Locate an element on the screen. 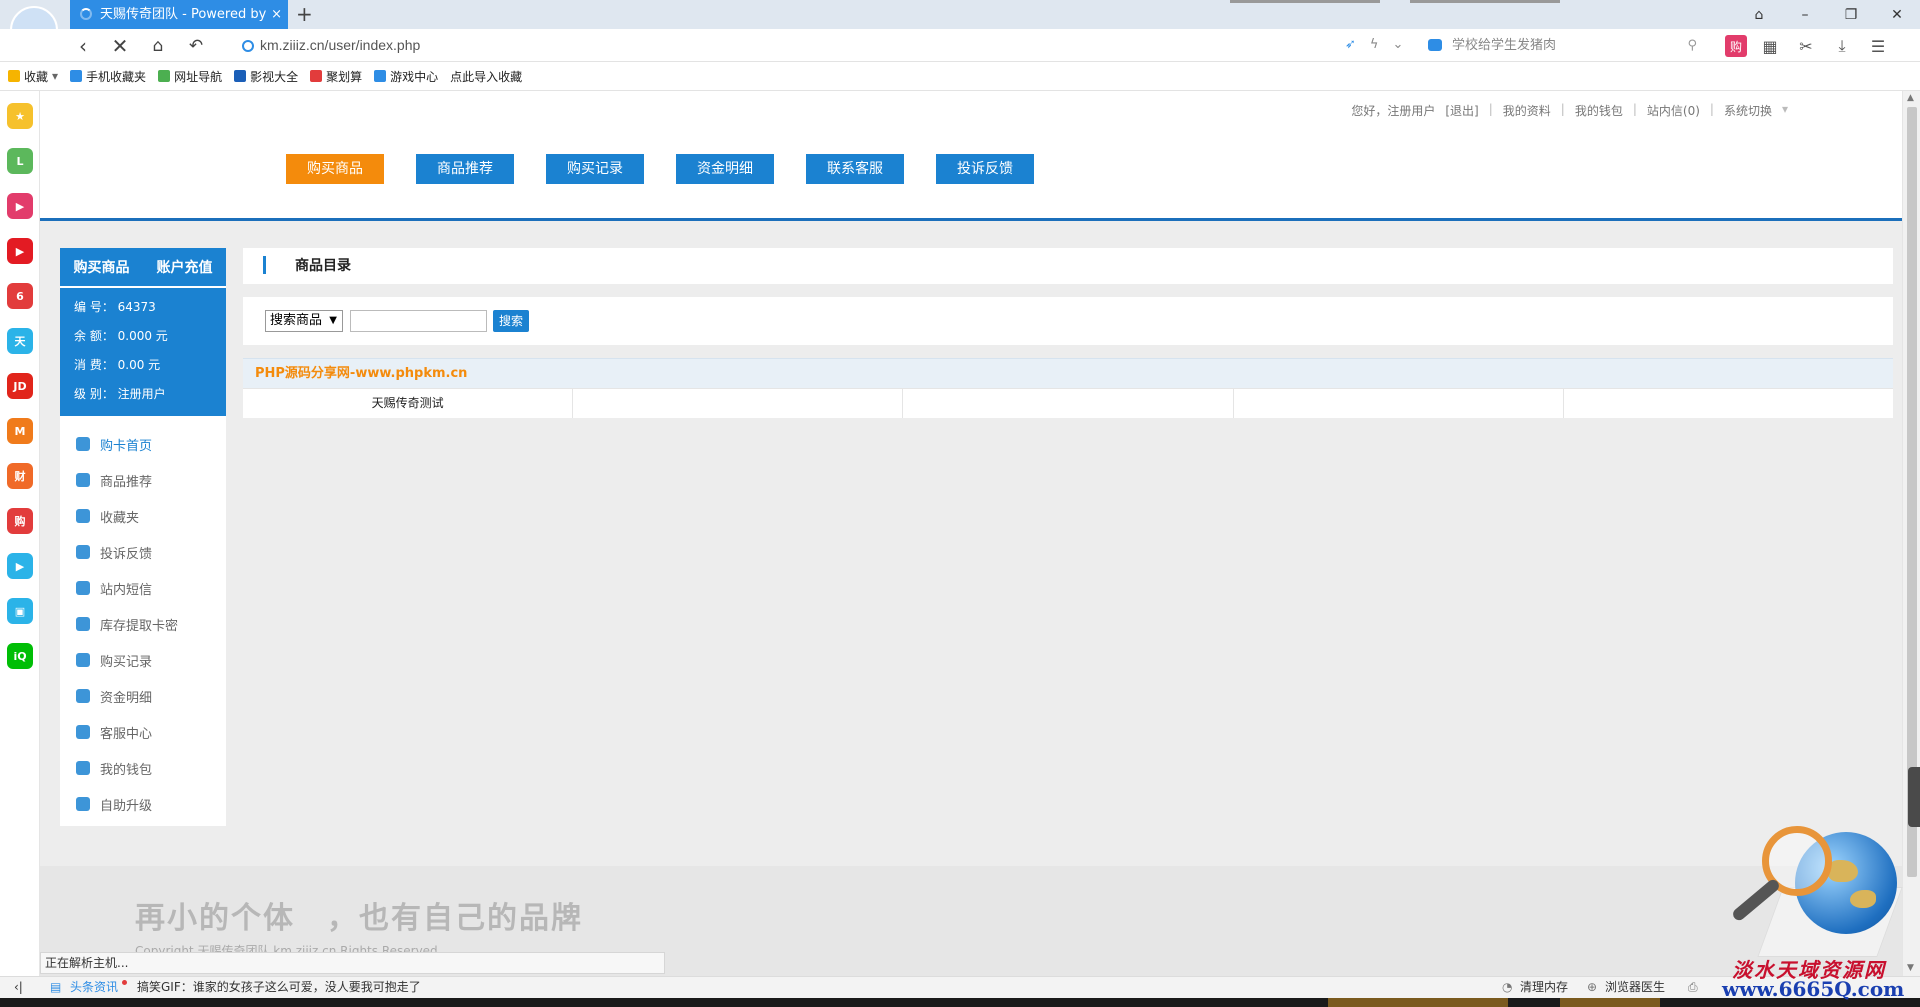  goods-category: PHP源码分享网-www.phpkm.cn is located at coordinates (1068, 373).